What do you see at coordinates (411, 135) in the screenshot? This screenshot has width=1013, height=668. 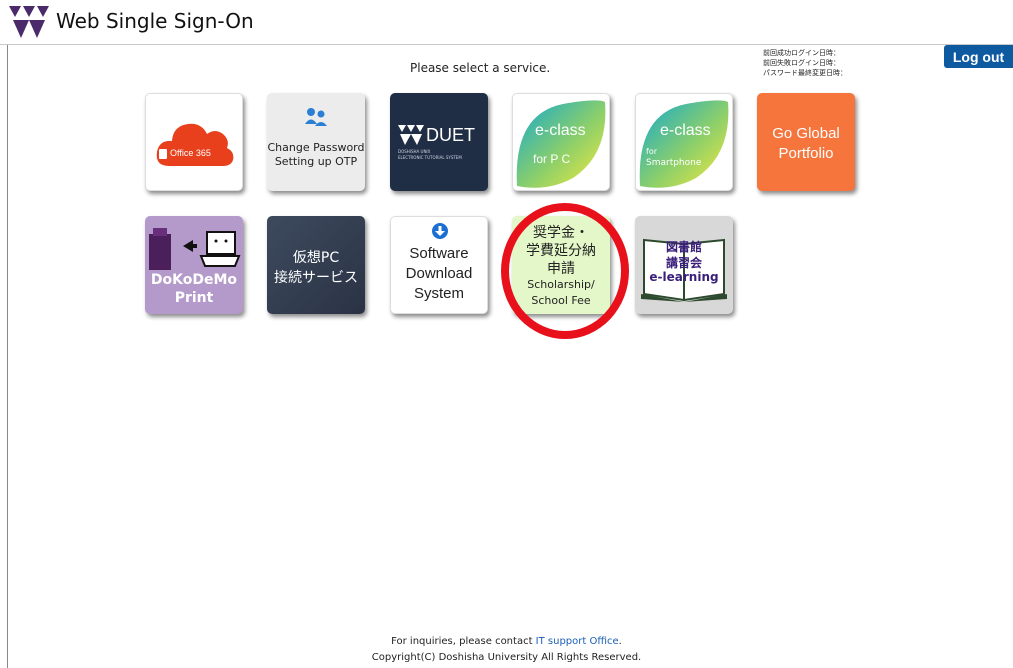 I see `duet-logo-icon` at bounding box center [411, 135].